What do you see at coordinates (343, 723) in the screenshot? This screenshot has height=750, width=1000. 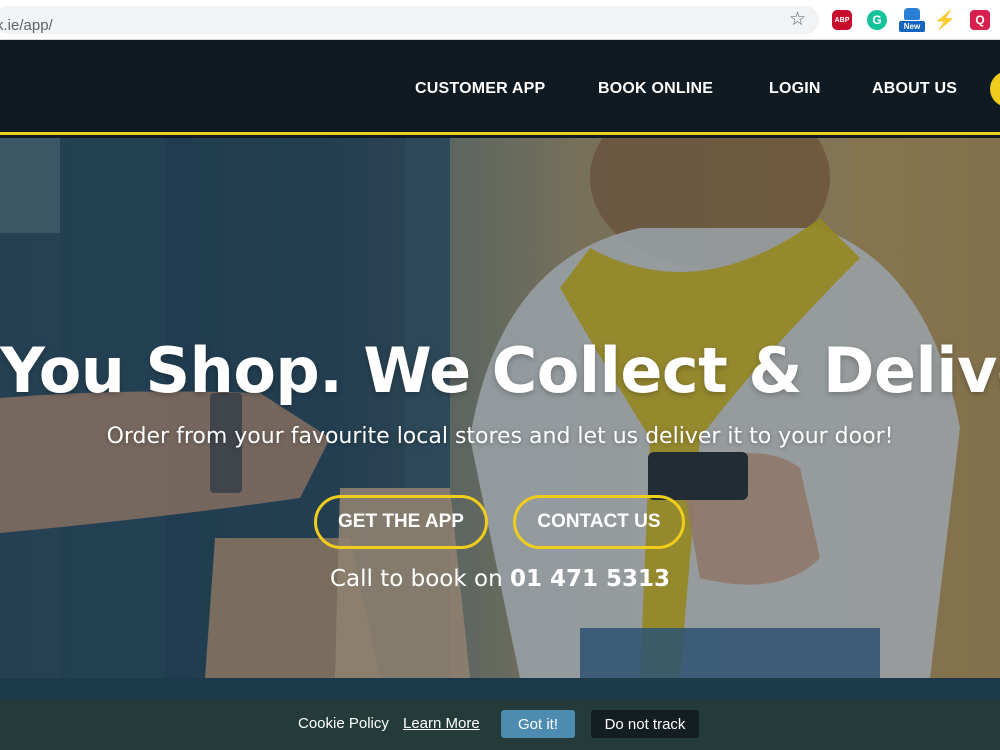 I see `cookie-policy-text: Cookie Policy` at bounding box center [343, 723].